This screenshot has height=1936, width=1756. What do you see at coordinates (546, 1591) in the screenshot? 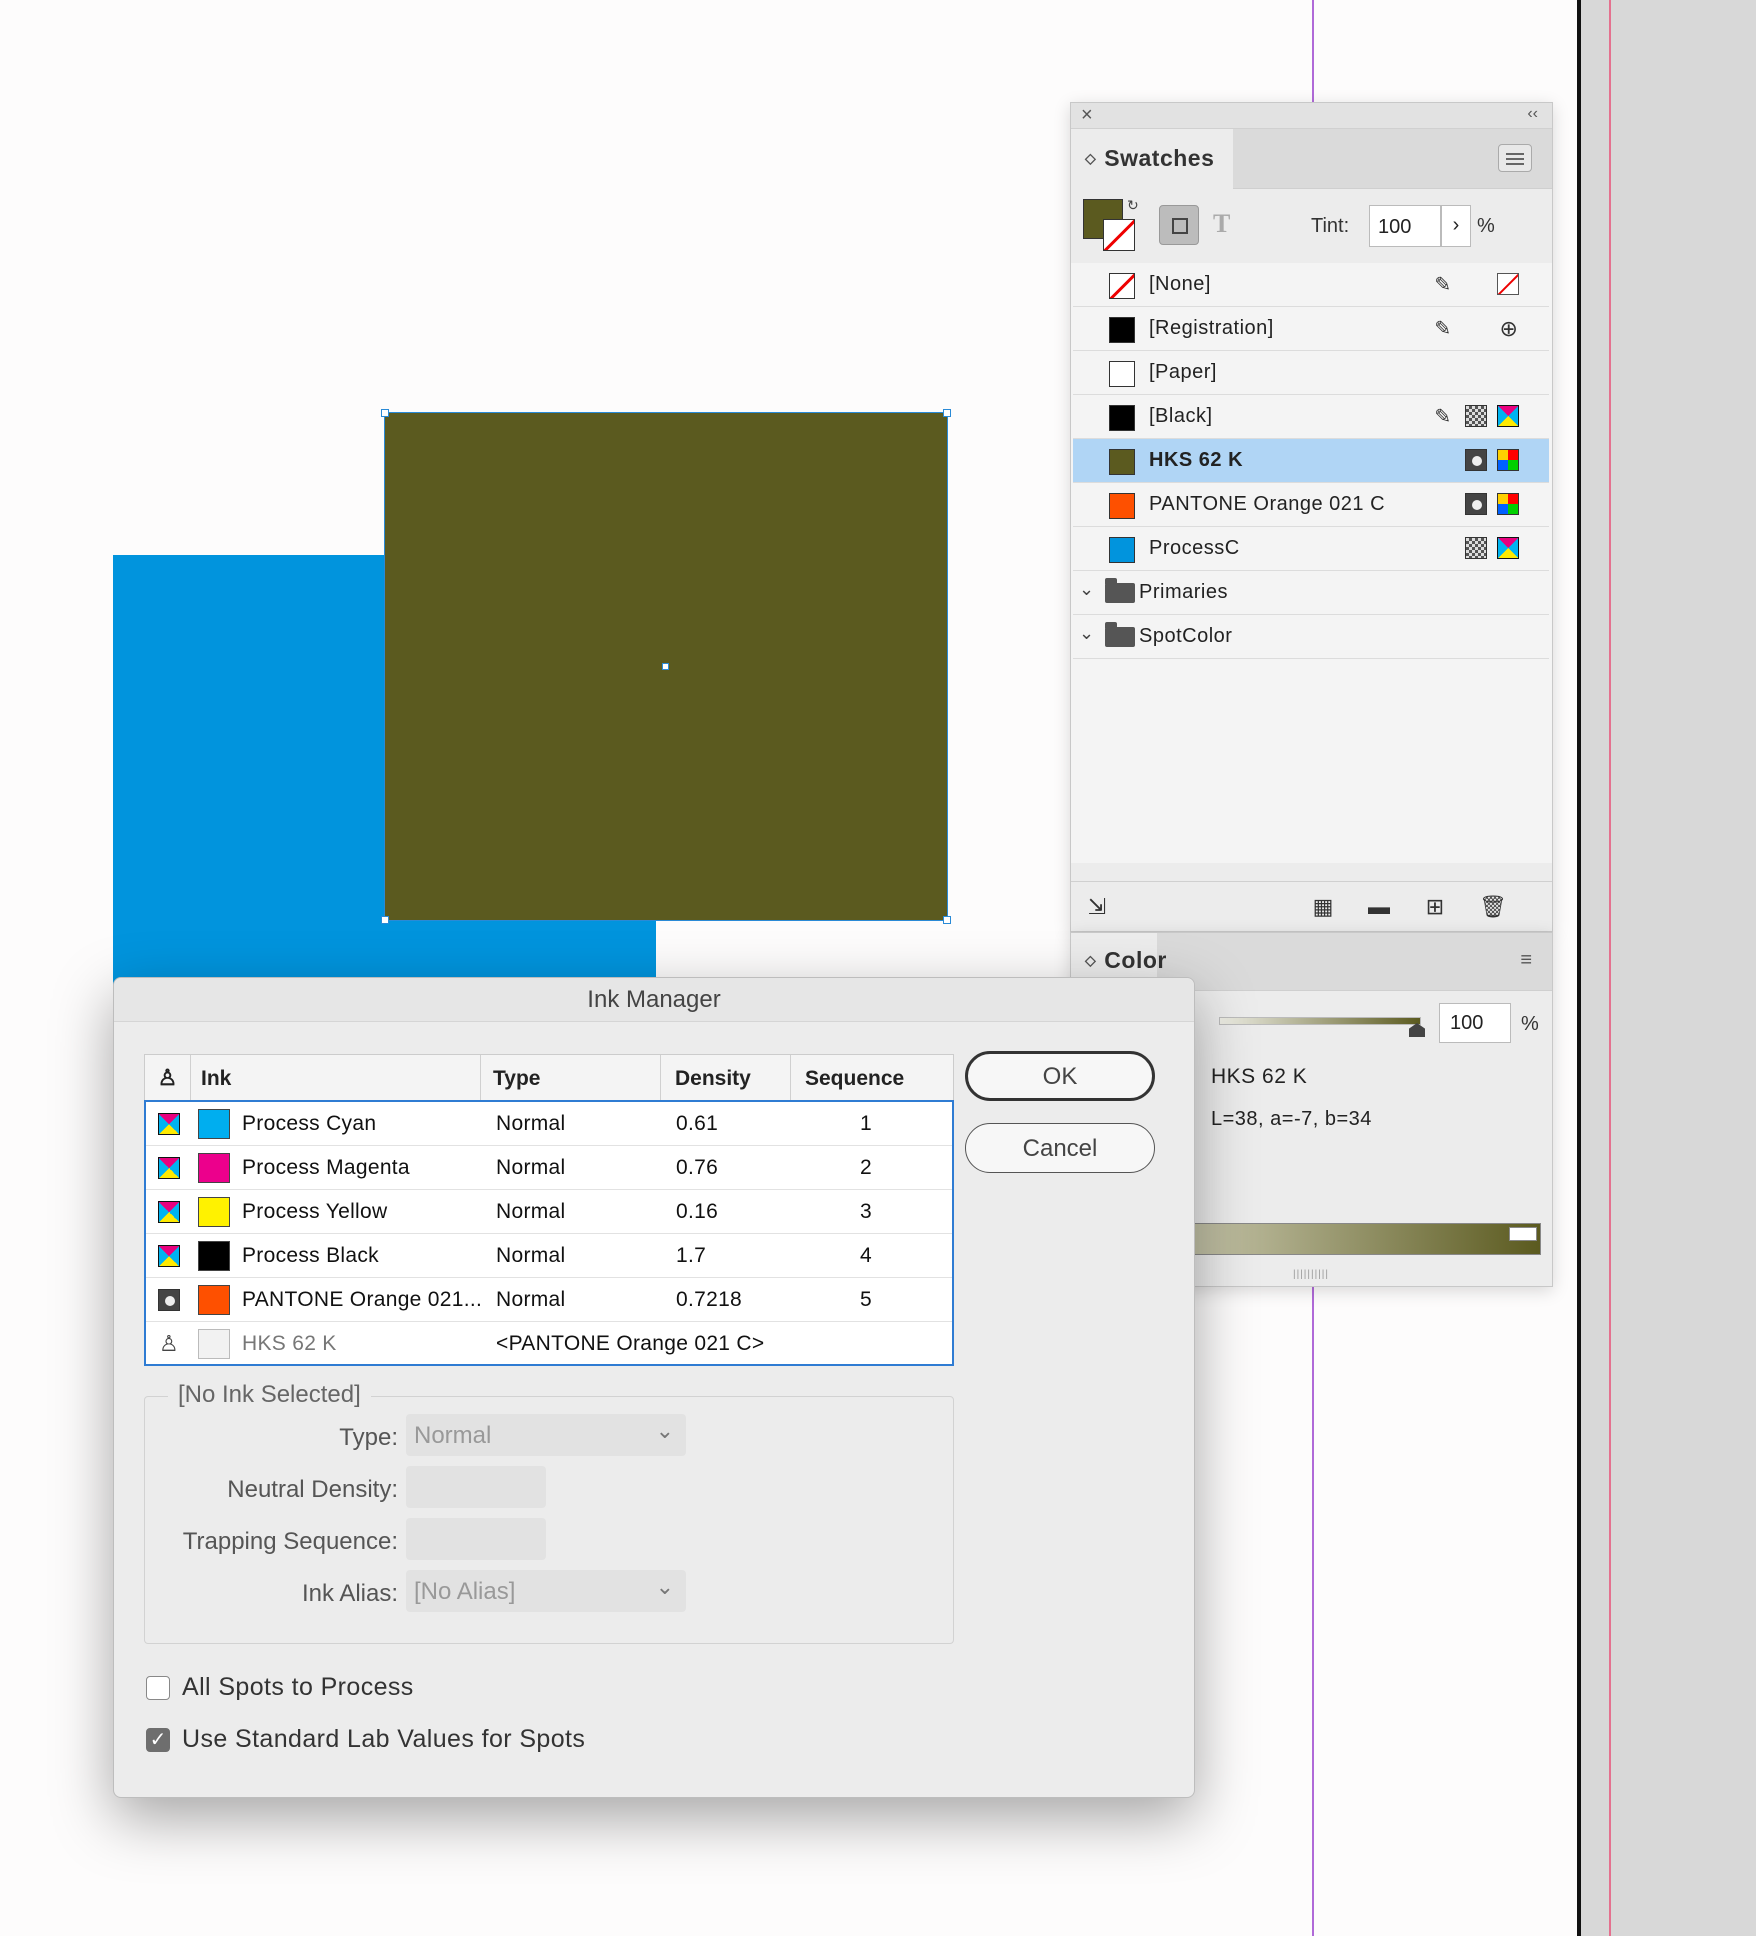
I see `ink-alias-select: [No Alias] ⌄` at bounding box center [546, 1591].